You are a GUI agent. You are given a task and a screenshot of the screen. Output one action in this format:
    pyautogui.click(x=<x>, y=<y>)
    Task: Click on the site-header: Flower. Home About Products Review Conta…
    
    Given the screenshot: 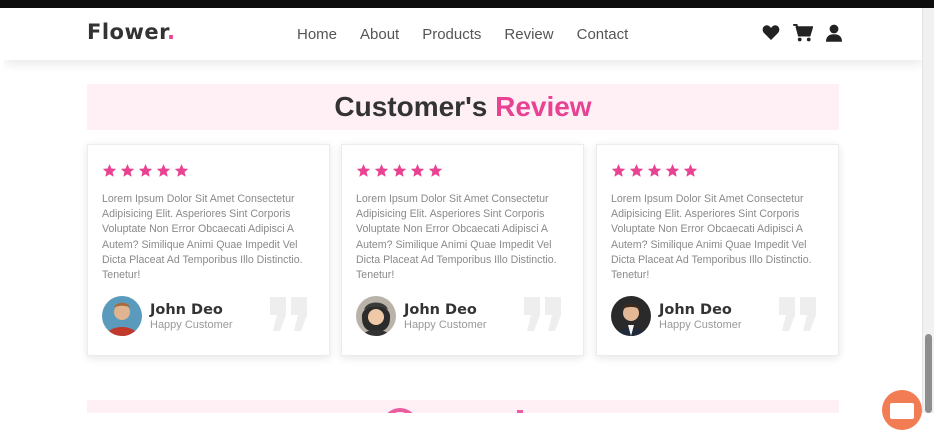 What is the action you would take?
    pyautogui.click(x=463, y=34)
    